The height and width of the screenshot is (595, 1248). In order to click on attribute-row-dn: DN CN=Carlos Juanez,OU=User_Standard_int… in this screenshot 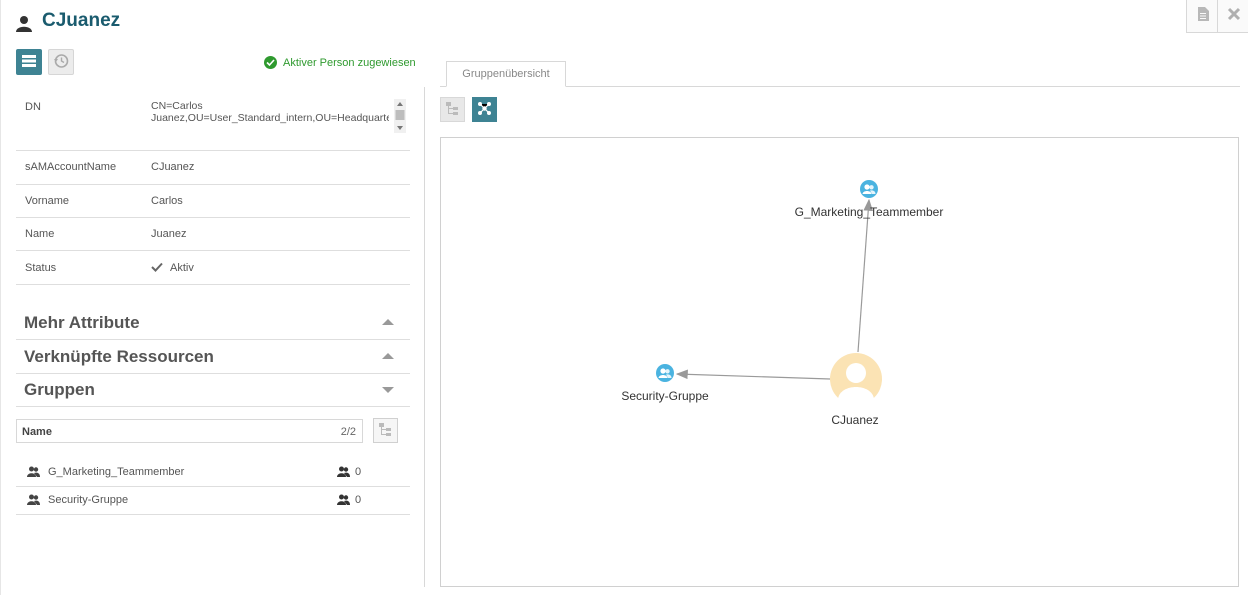, I will do `click(213, 123)`.